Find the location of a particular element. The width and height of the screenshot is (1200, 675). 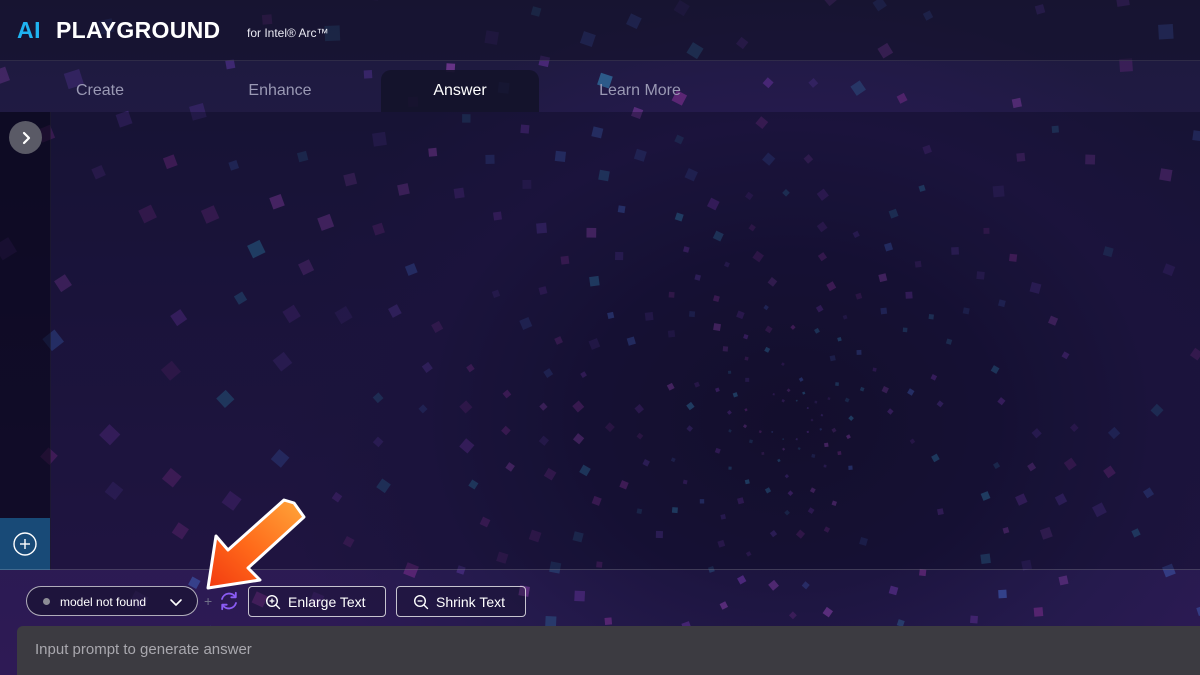

model-status-dot is located at coordinates (46, 601).